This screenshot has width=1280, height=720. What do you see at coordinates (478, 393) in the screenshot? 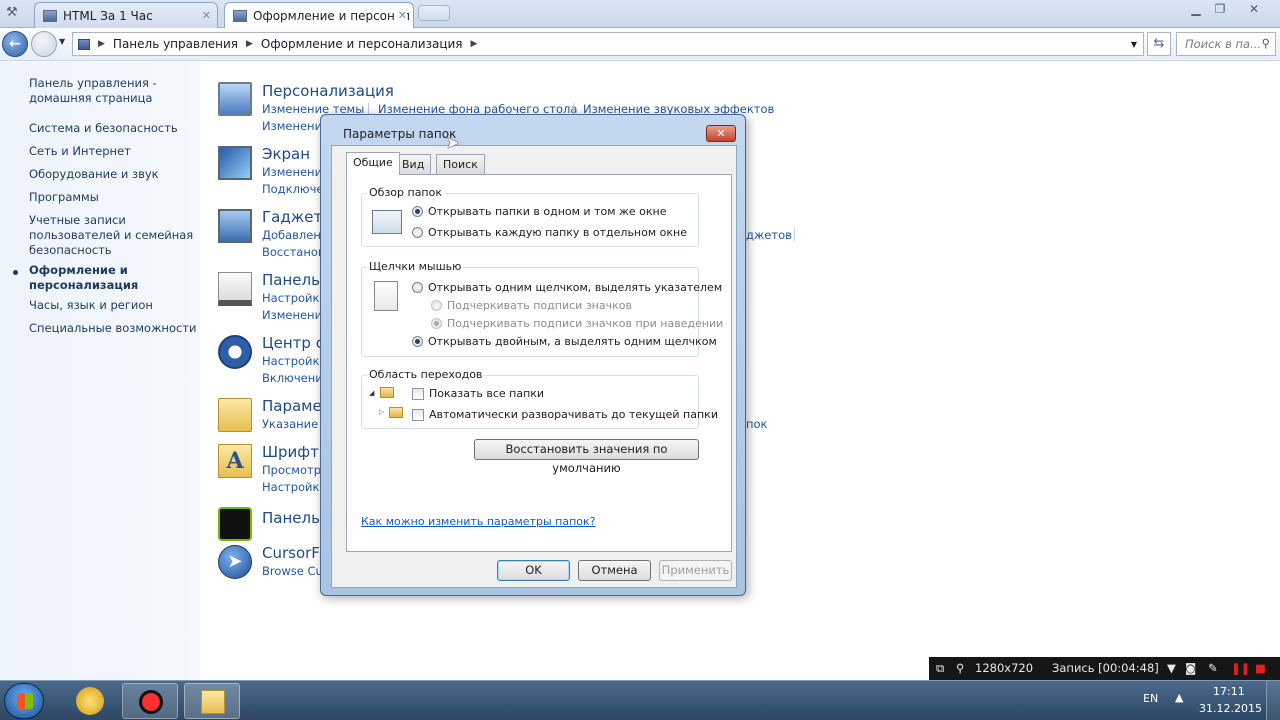
I see `show-all-folders-option: Показать все папки` at bounding box center [478, 393].